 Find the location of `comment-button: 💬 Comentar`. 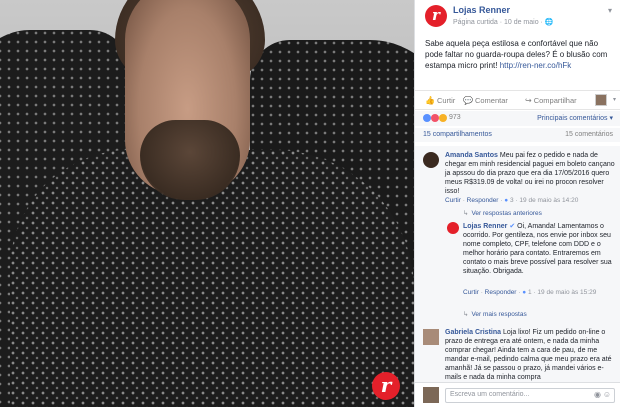

comment-button: 💬 Comentar is located at coordinates (485, 100).